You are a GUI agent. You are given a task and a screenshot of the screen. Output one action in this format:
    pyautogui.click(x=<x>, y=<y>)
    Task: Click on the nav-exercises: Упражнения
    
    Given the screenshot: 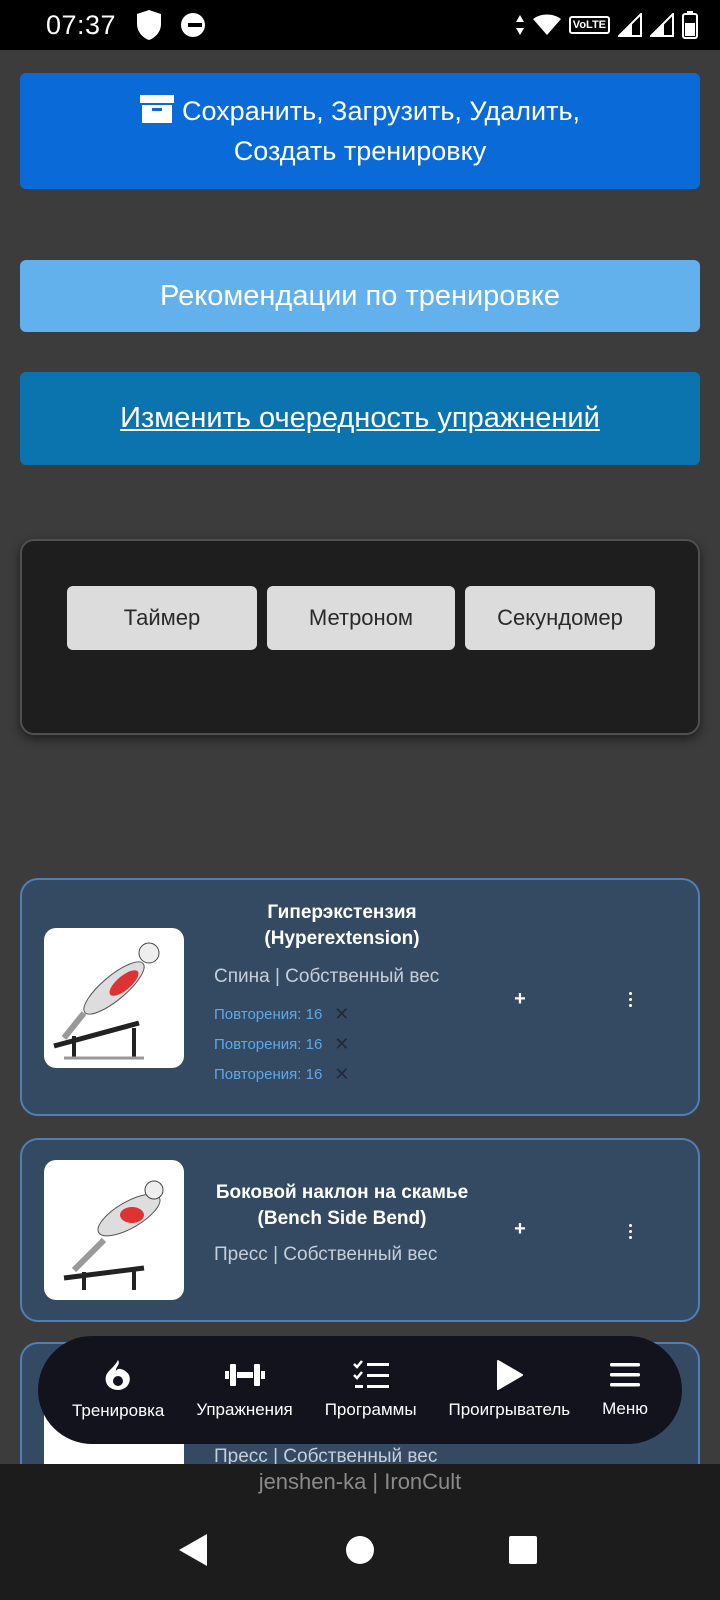 What is the action you would take?
    pyautogui.click(x=244, y=1390)
    